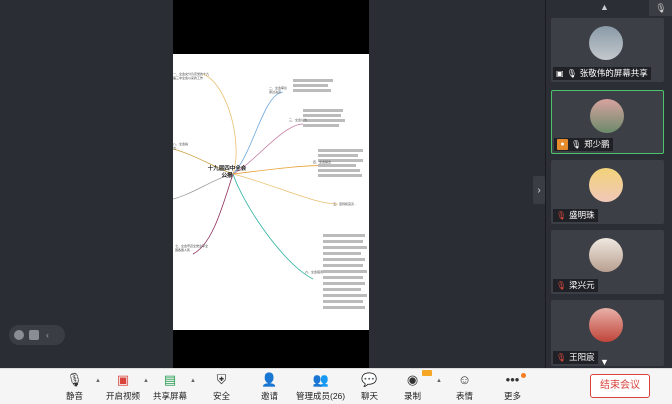  What do you see at coordinates (269, 388) in the screenshot?
I see `invite-button: 👤 邀请` at bounding box center [269, 388].